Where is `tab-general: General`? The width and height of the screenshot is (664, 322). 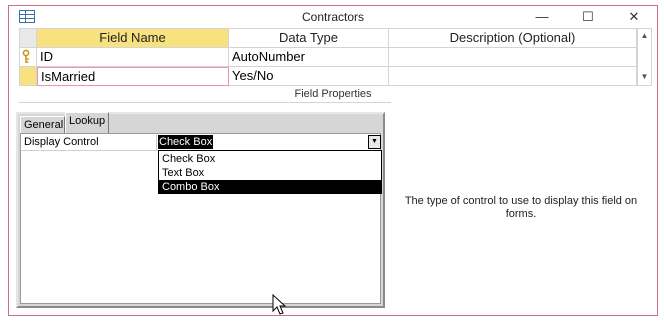 tab-general: General is located at coordinates (42, 125).